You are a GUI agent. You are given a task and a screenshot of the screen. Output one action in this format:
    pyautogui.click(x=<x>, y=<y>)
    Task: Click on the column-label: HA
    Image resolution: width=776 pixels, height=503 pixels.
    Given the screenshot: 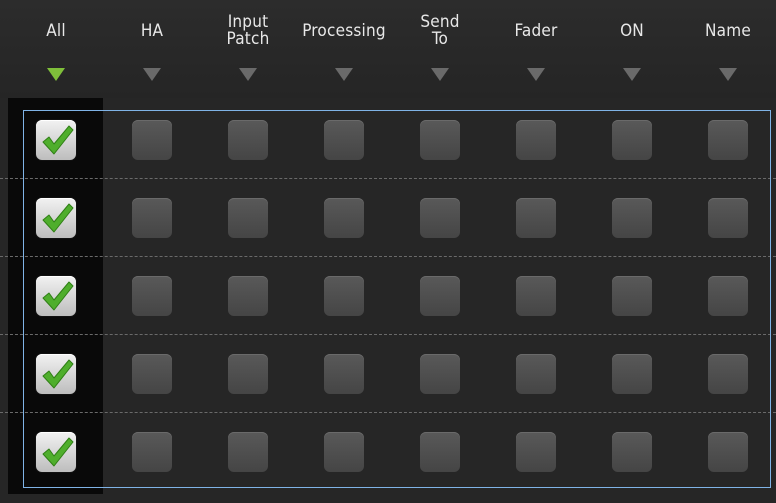 What is the action you would take?
    pyautogui.click(x=152, y=30)
    